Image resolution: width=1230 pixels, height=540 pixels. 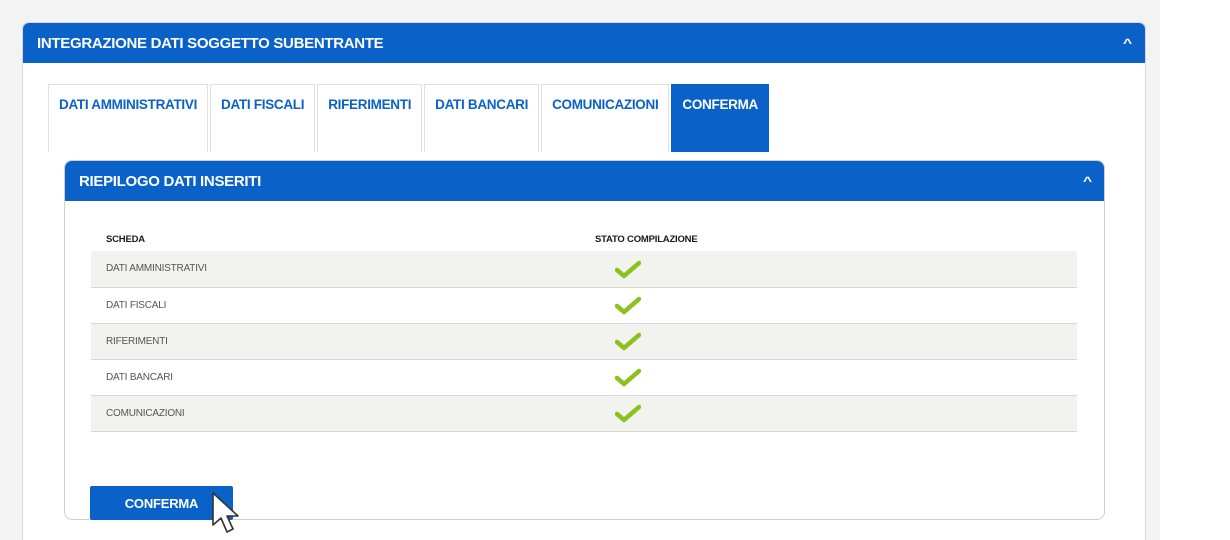 I want to click on scheda-cell: RIFERIMENTI, so click(x=343, y=341).